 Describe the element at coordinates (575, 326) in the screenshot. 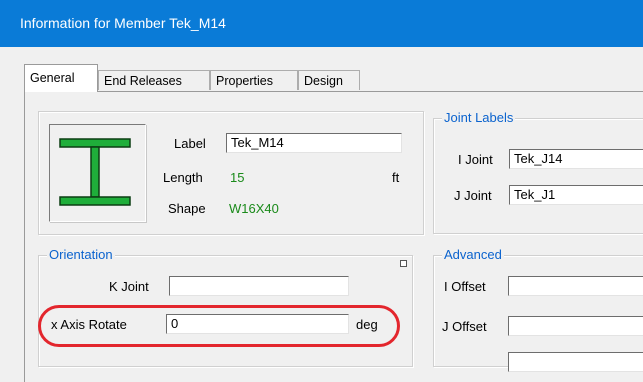

I see `j-offset-field` at that location.